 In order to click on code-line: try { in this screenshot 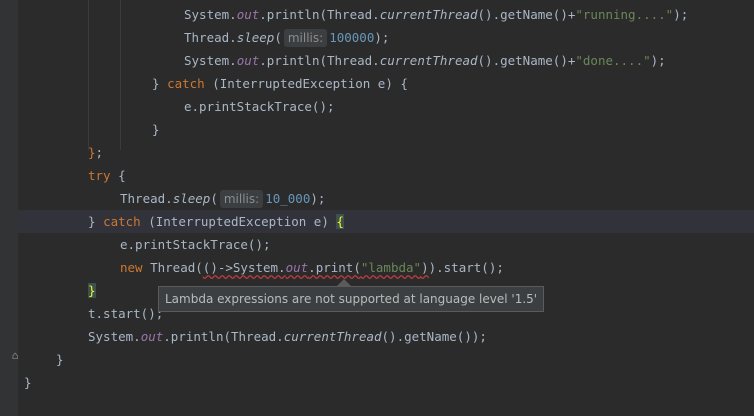, I will do `click(107, 175)`.